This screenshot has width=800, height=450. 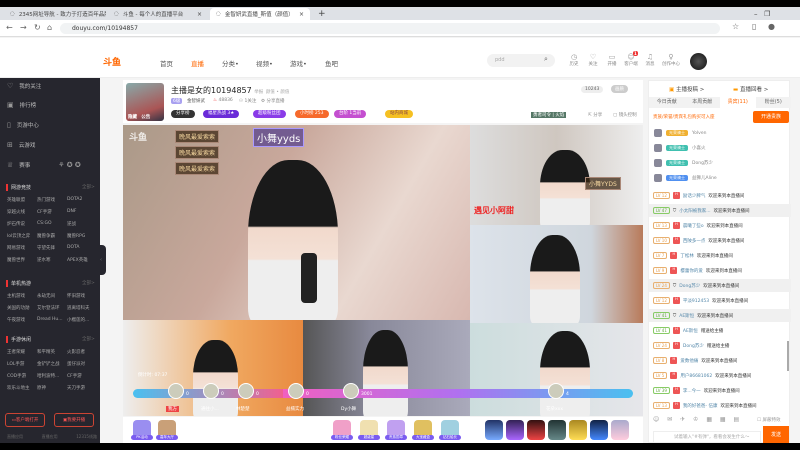 I want to click on sidebar-game-link: 魔兽世界, so click(x=22, y=260).